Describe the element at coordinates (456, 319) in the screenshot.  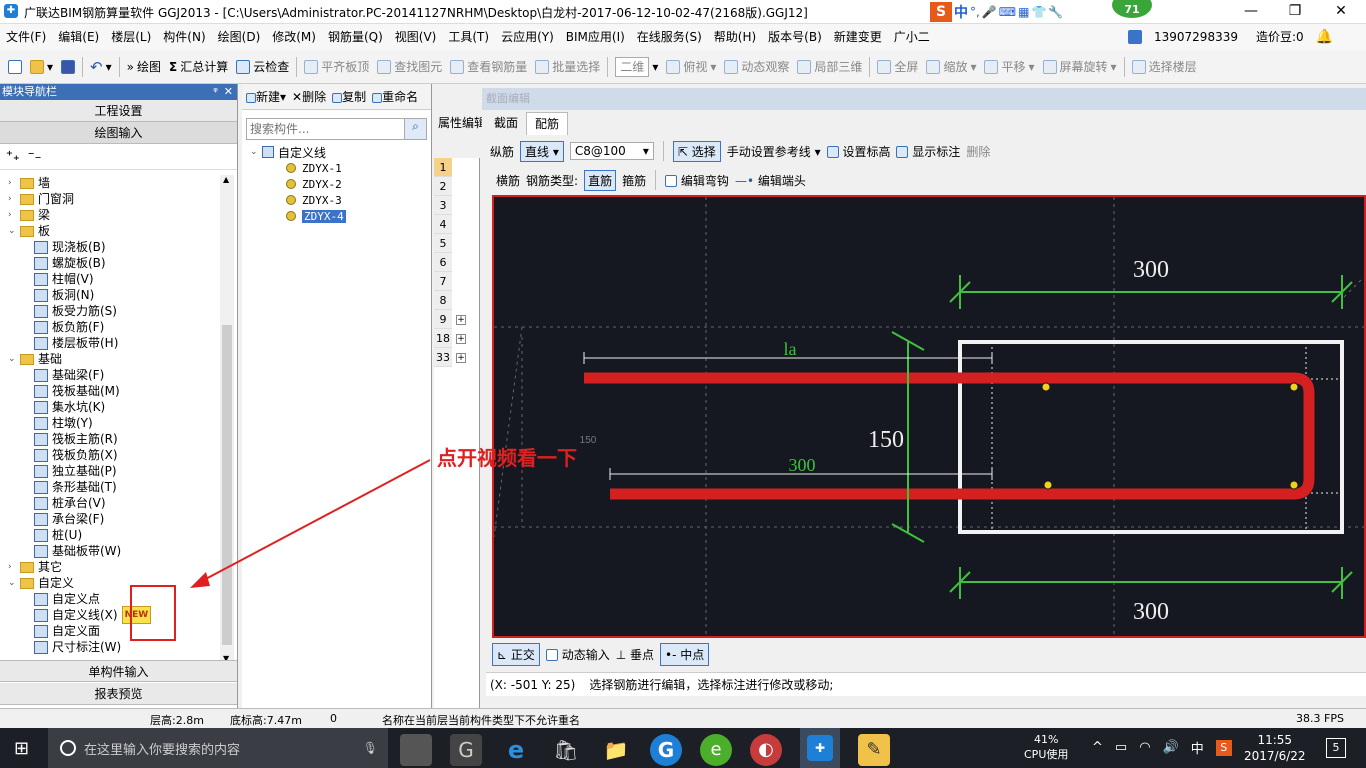
I see `attr-row: 9 +` at that location.